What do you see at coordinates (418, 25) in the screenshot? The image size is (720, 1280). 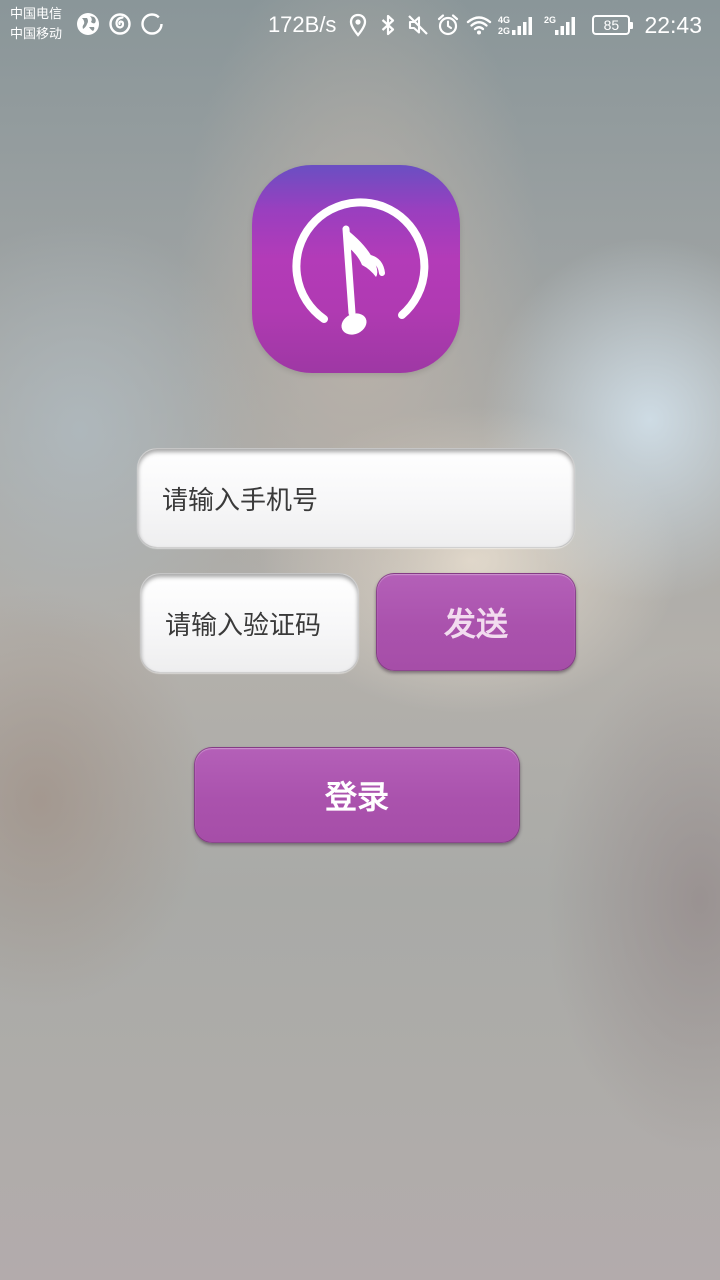 I see `mute-icon` at bounding box center [418, 25].